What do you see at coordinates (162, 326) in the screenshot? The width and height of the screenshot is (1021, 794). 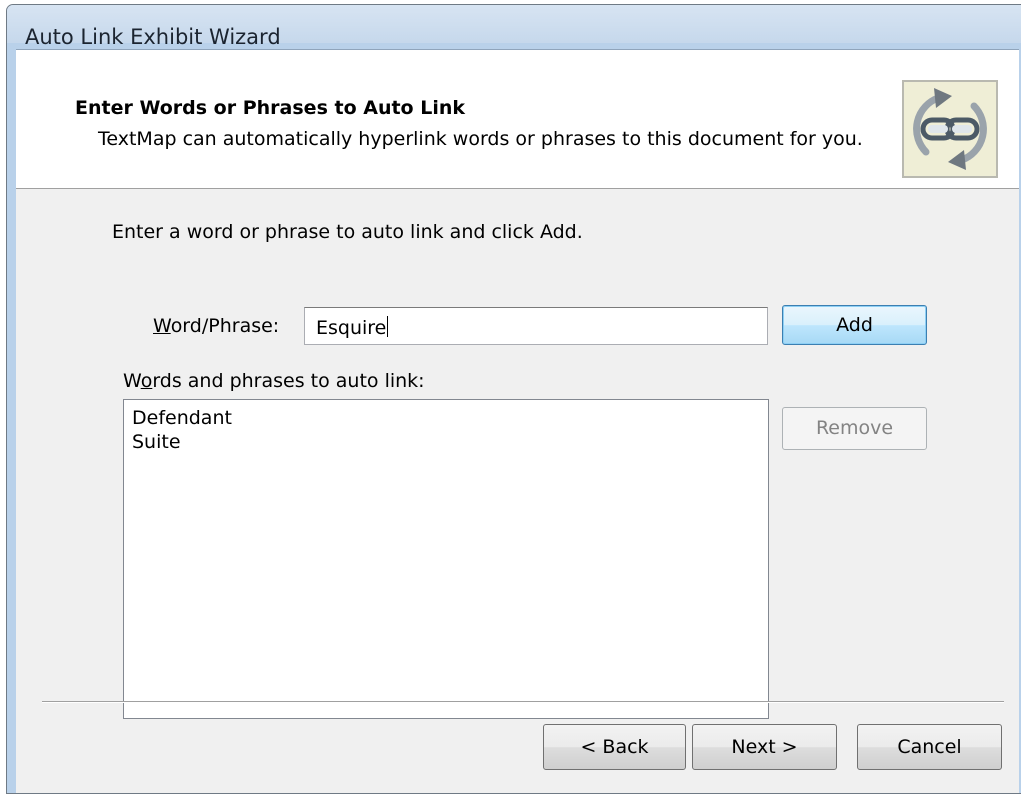 I see `word-phrase-label-mnemonic: W` at bounding box center [162, 326].